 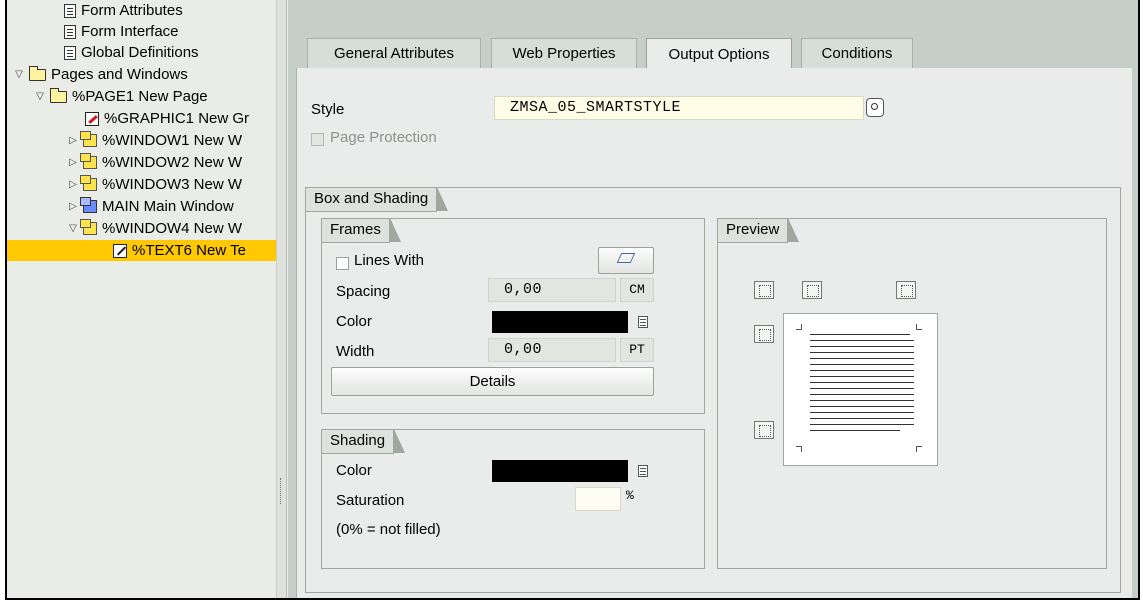 What do you see at coordinates (492, 381) in the screenshot?
I see `details-button: Details` at bounding box center [492, 381].